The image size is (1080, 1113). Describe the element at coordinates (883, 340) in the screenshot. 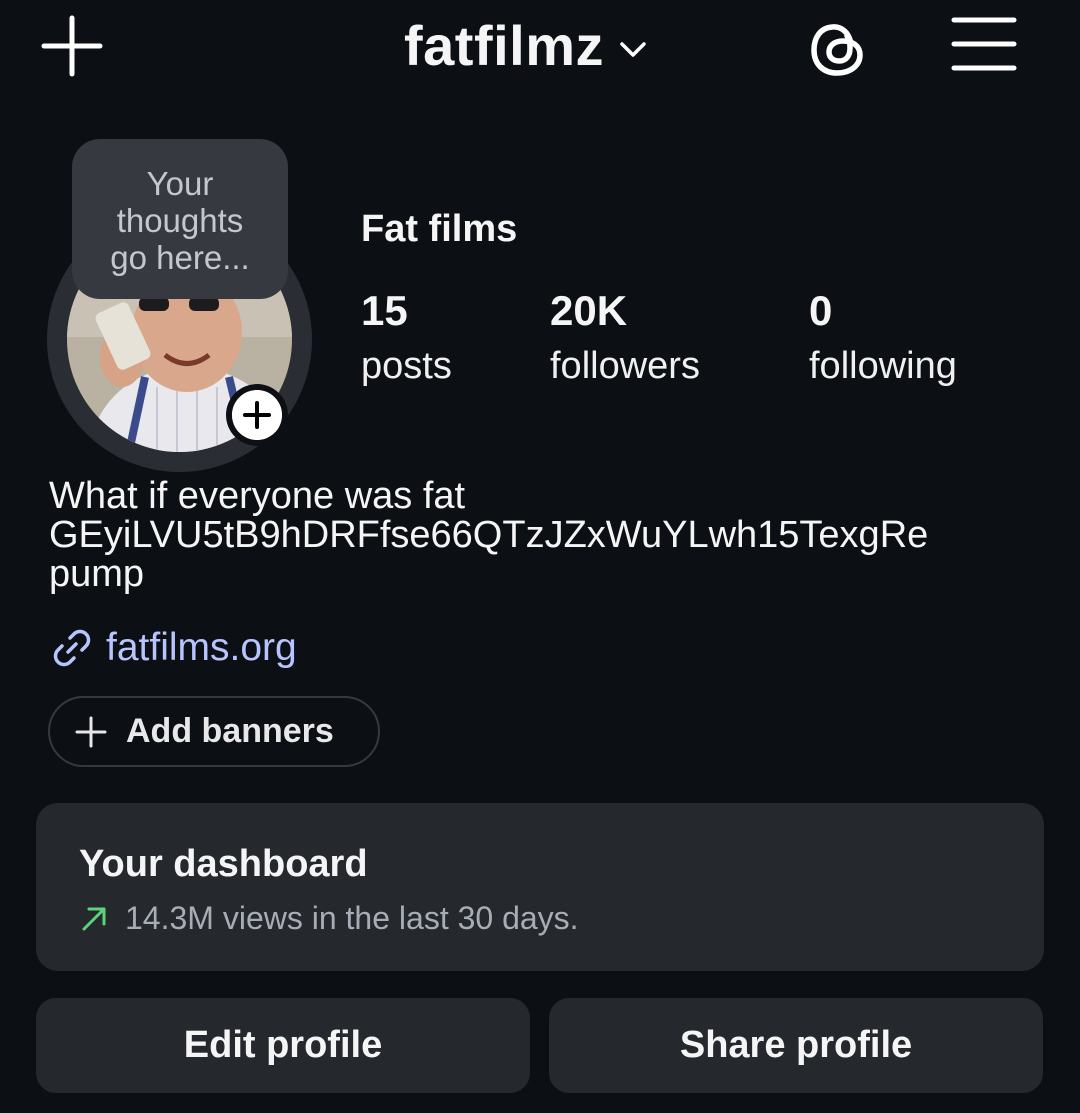

I see `stat-following: 0 following` at that location.